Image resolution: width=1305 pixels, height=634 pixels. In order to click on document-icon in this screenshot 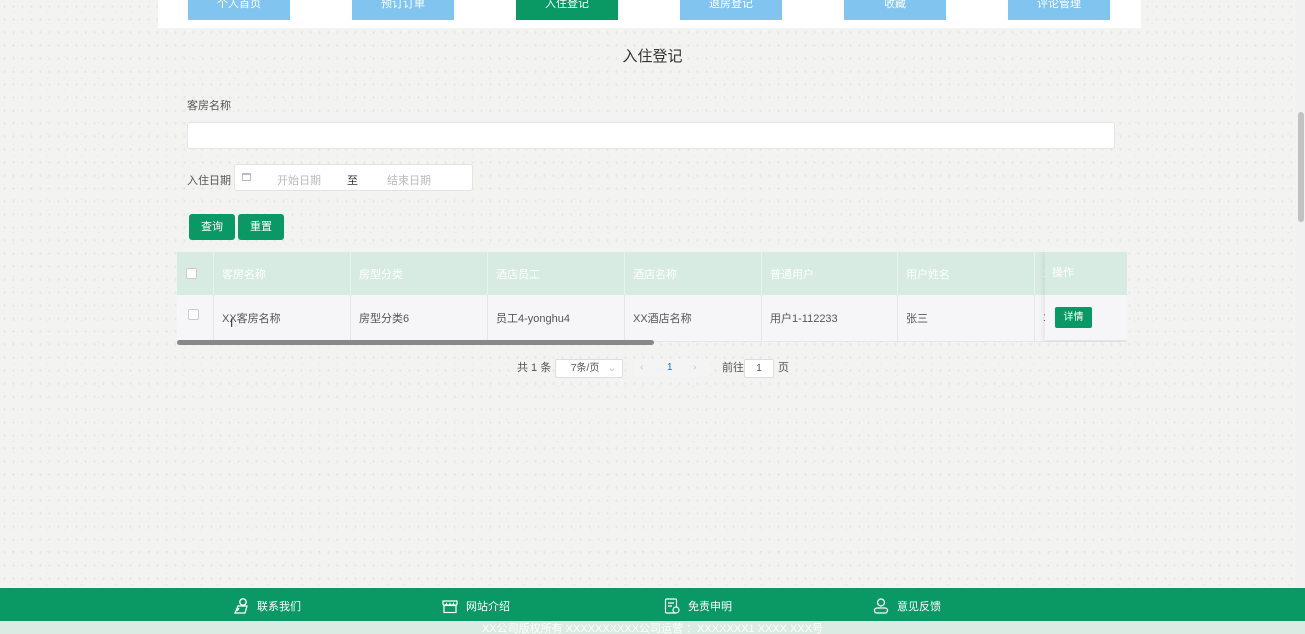, I will do `click(672, 606)`.